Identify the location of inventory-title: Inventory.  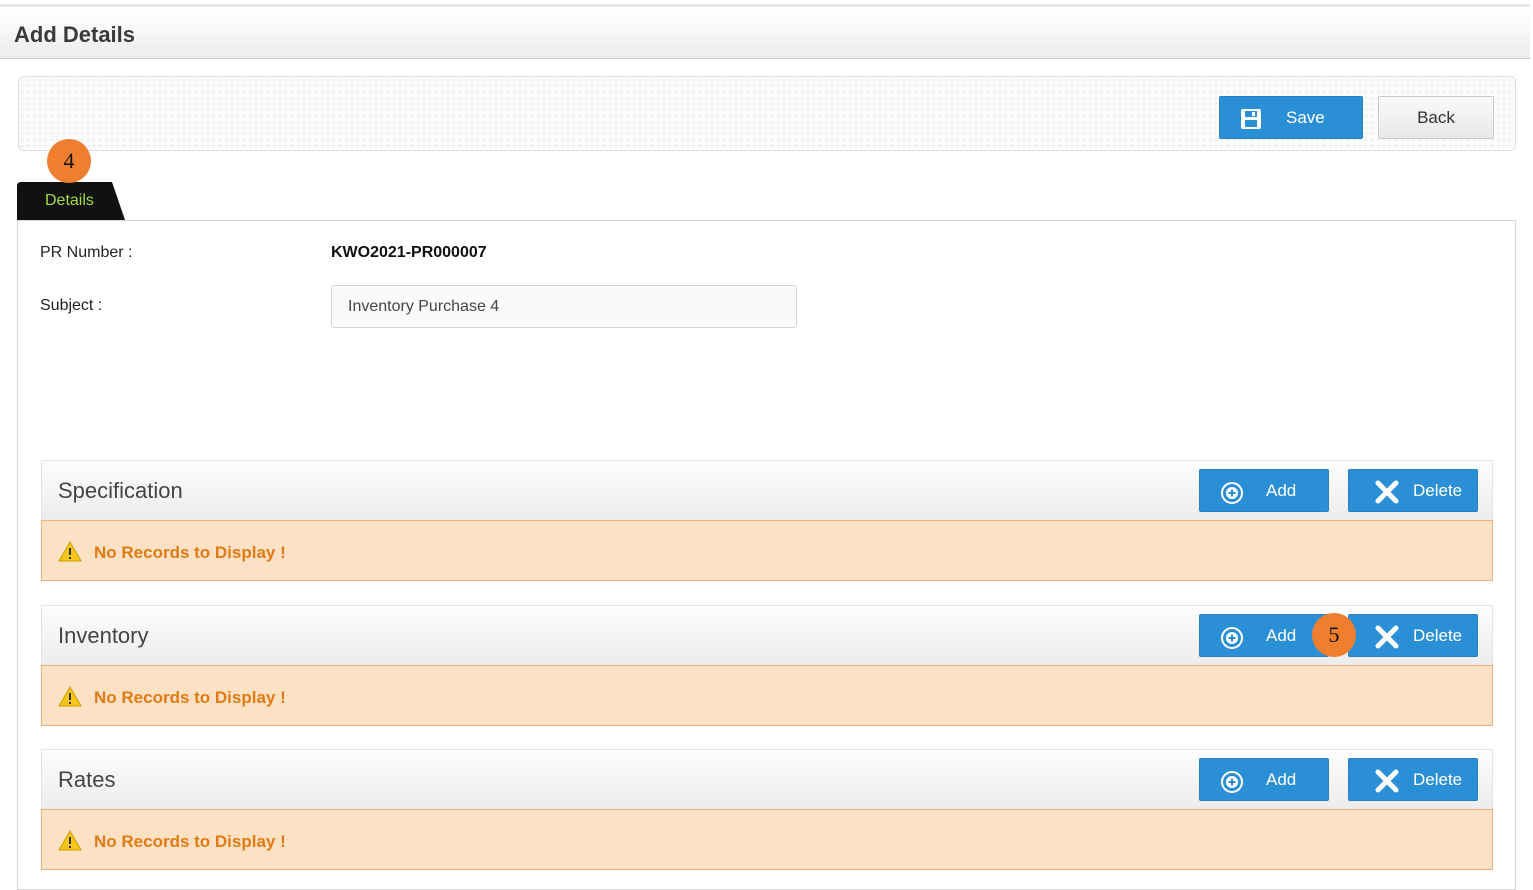
(103, 635).